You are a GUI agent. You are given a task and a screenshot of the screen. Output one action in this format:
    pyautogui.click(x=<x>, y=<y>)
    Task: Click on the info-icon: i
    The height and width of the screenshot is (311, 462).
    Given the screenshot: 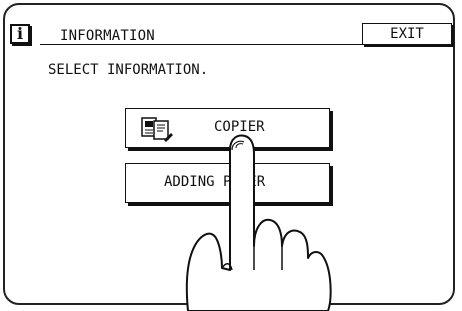 What is the action you would take?
    pyautogui.click(x=20, y=34)
    